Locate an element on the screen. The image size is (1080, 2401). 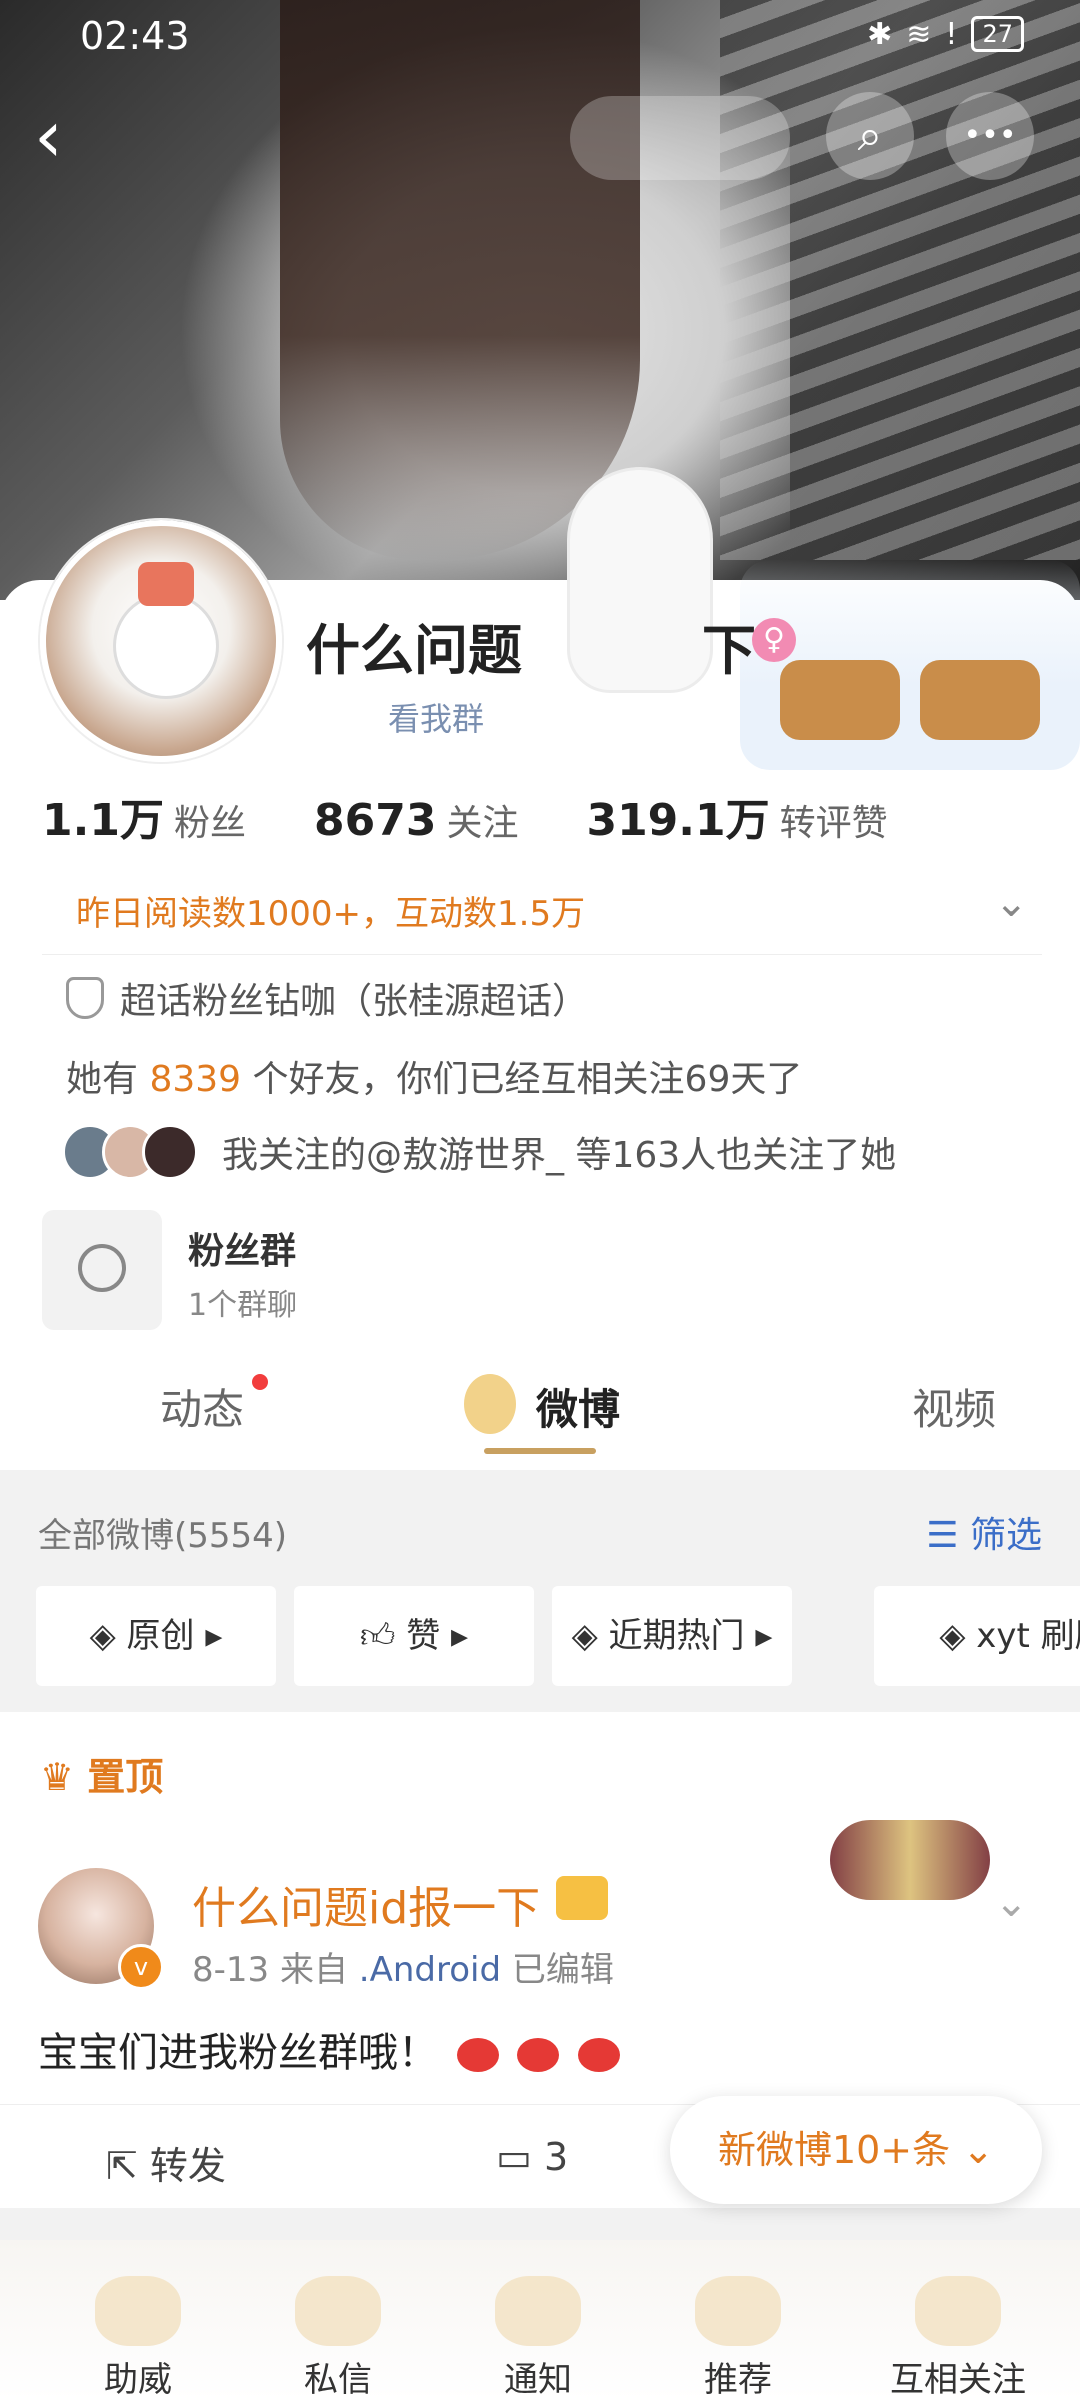
umbrella-icon is located at coordinates (958, 2311).